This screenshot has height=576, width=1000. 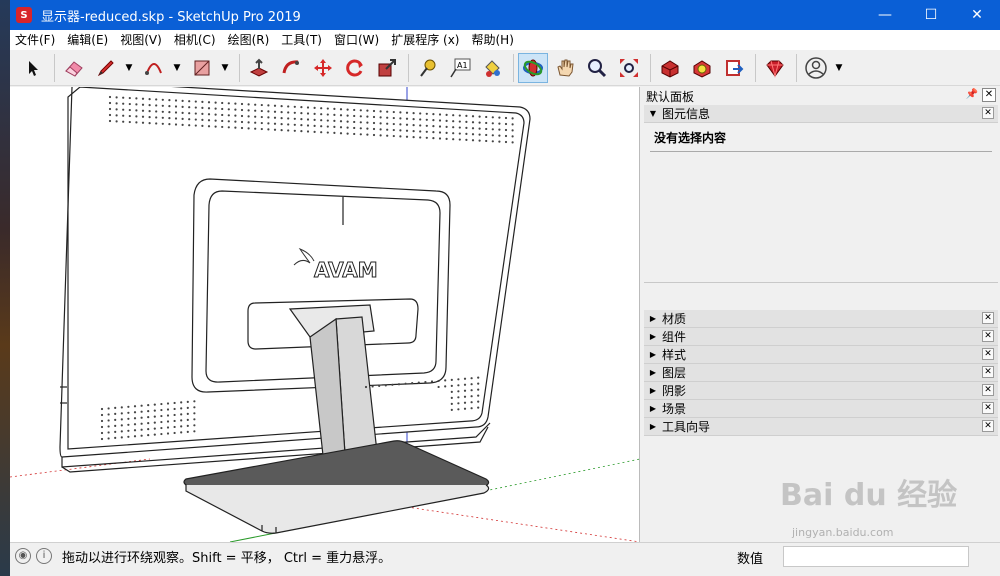 What do you see at coordinates (460, 68) in the screenshot?
I see `text-icon: A1` at bounding box center [460, 68].